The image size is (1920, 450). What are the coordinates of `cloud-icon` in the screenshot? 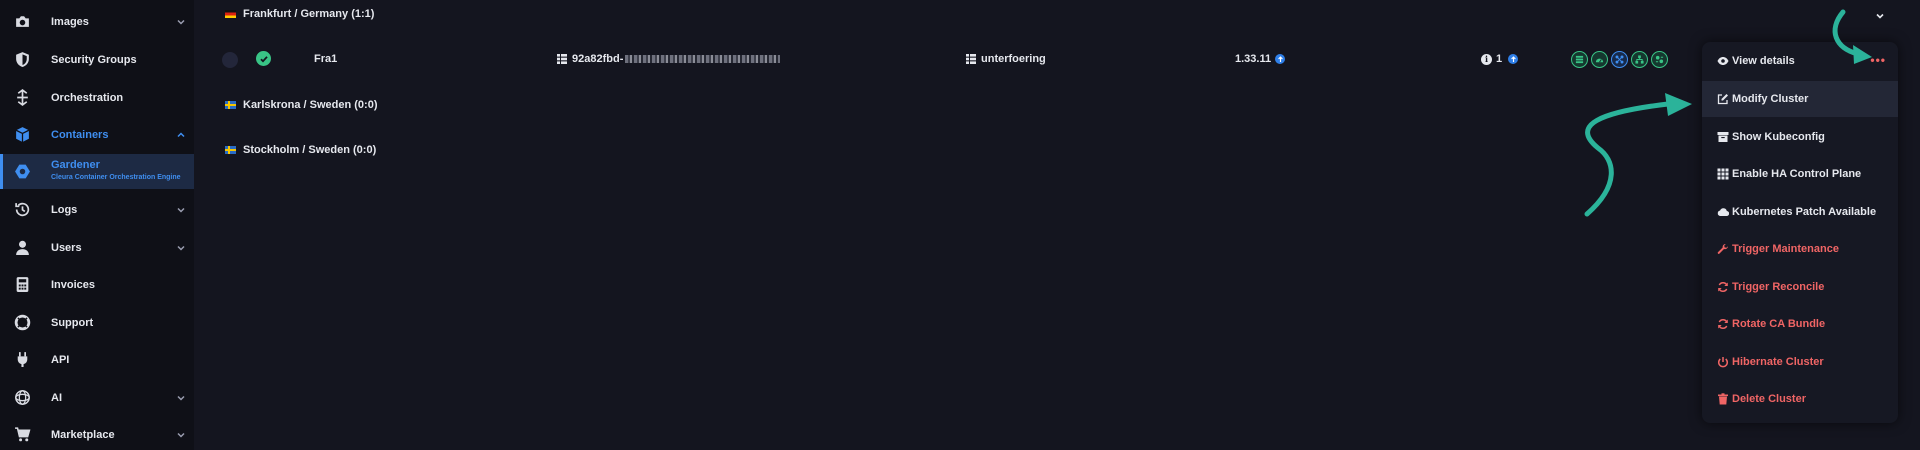 It's located at (1722, 212).